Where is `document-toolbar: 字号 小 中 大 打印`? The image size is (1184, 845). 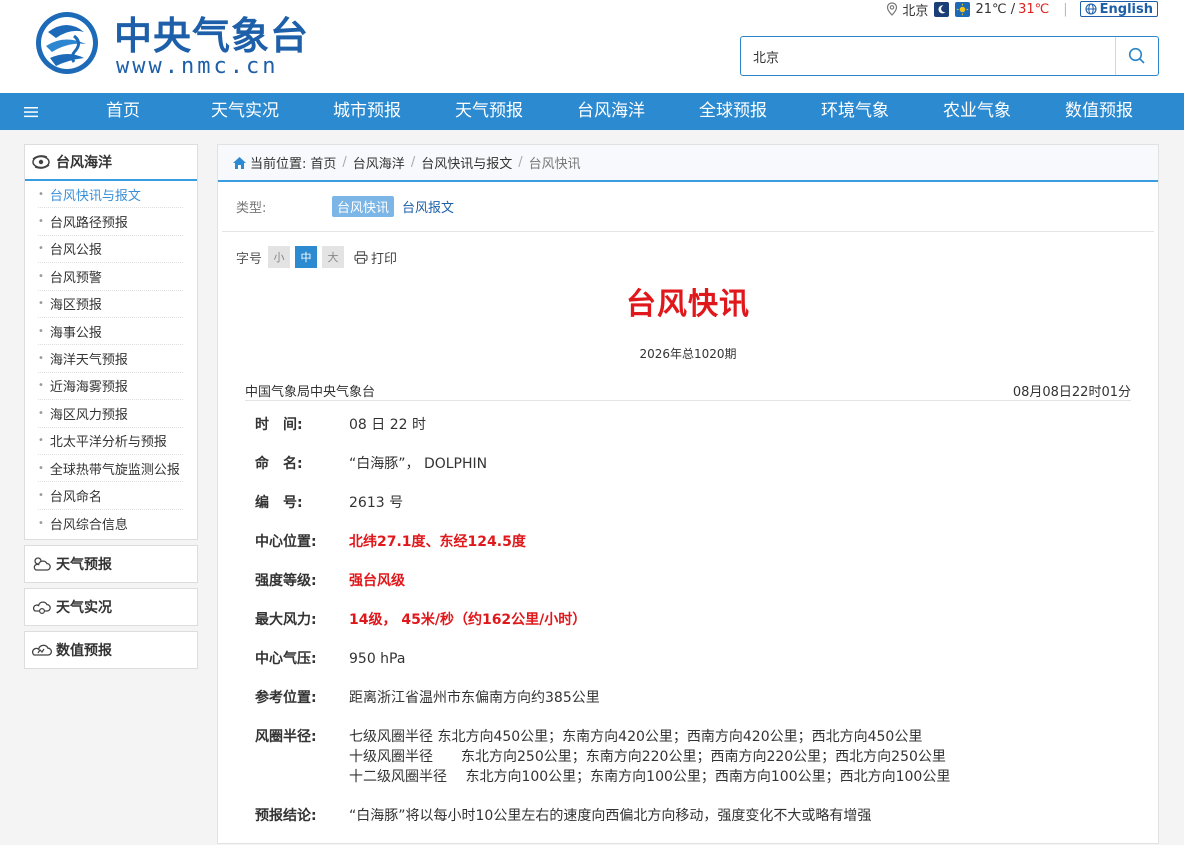 document-toolbar: 字号 小 中 大 打印 is located at coordinates (316, 257).